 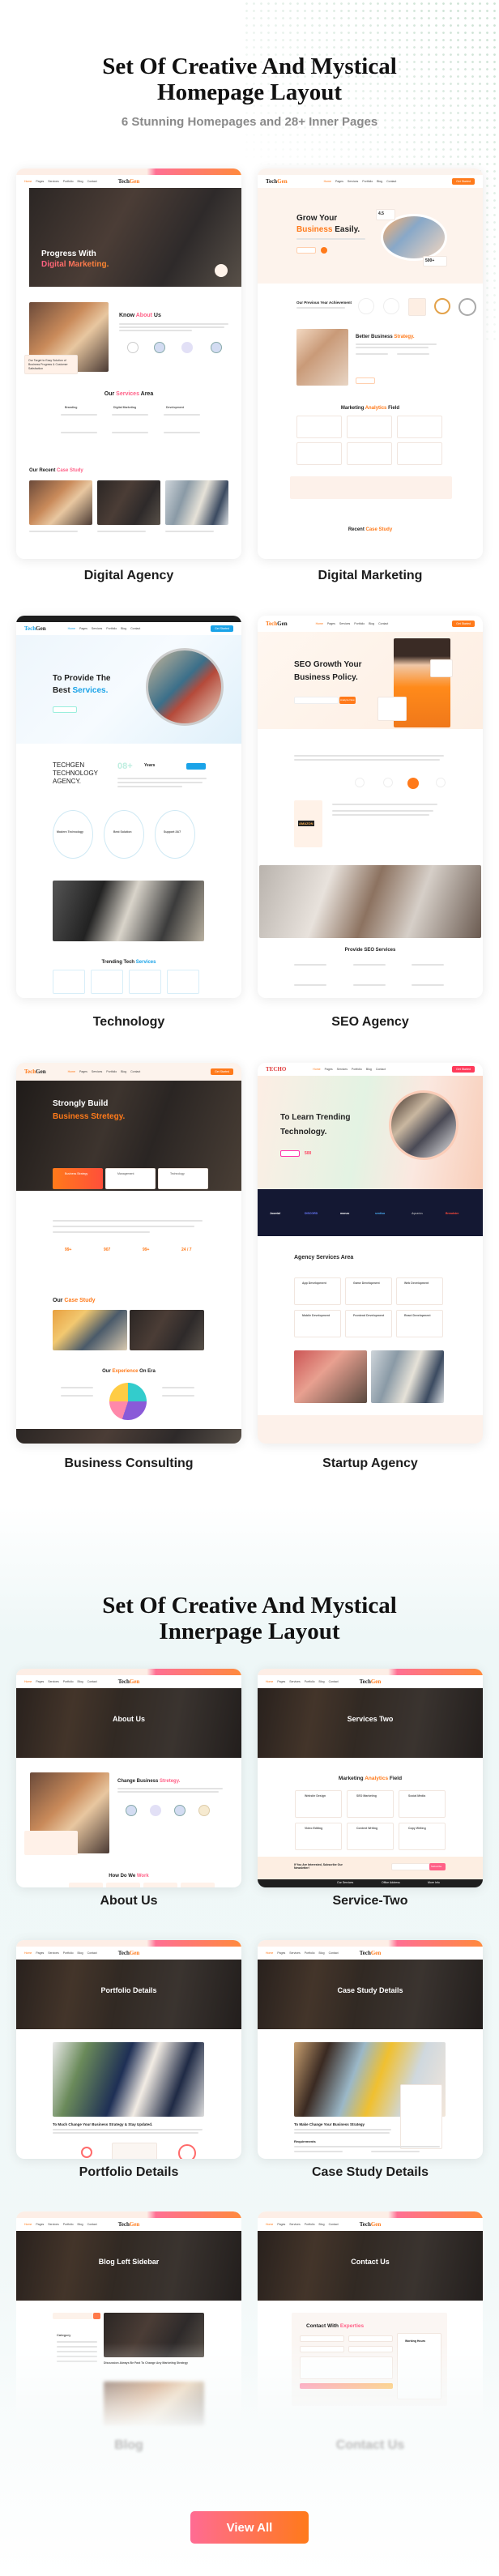 What do you see at coordinates (417, 1796) in the screenshot?
I see `text: Social Media` at bounding box center [417, 1796].